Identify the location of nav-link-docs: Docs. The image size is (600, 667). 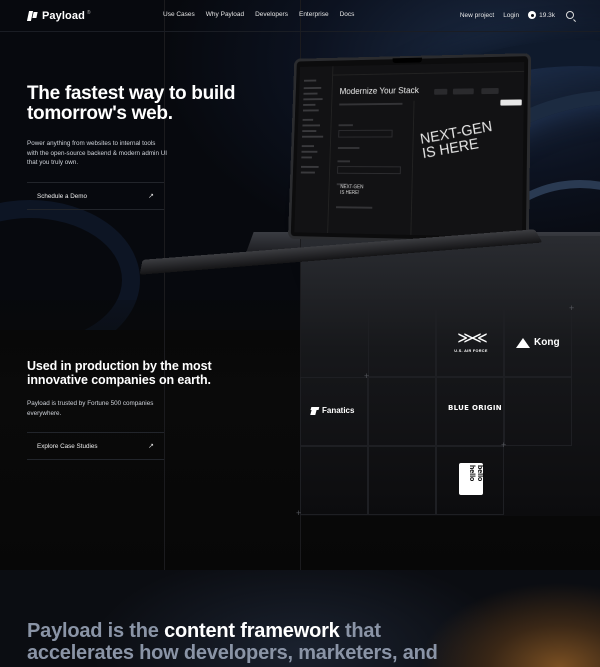
(347, 14).